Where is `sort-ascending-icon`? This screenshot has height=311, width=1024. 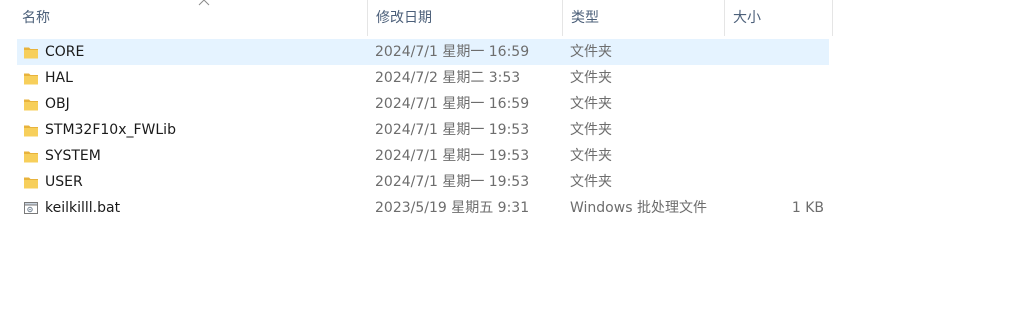 sort-ascending-icon is located at coordinates (204, 3).